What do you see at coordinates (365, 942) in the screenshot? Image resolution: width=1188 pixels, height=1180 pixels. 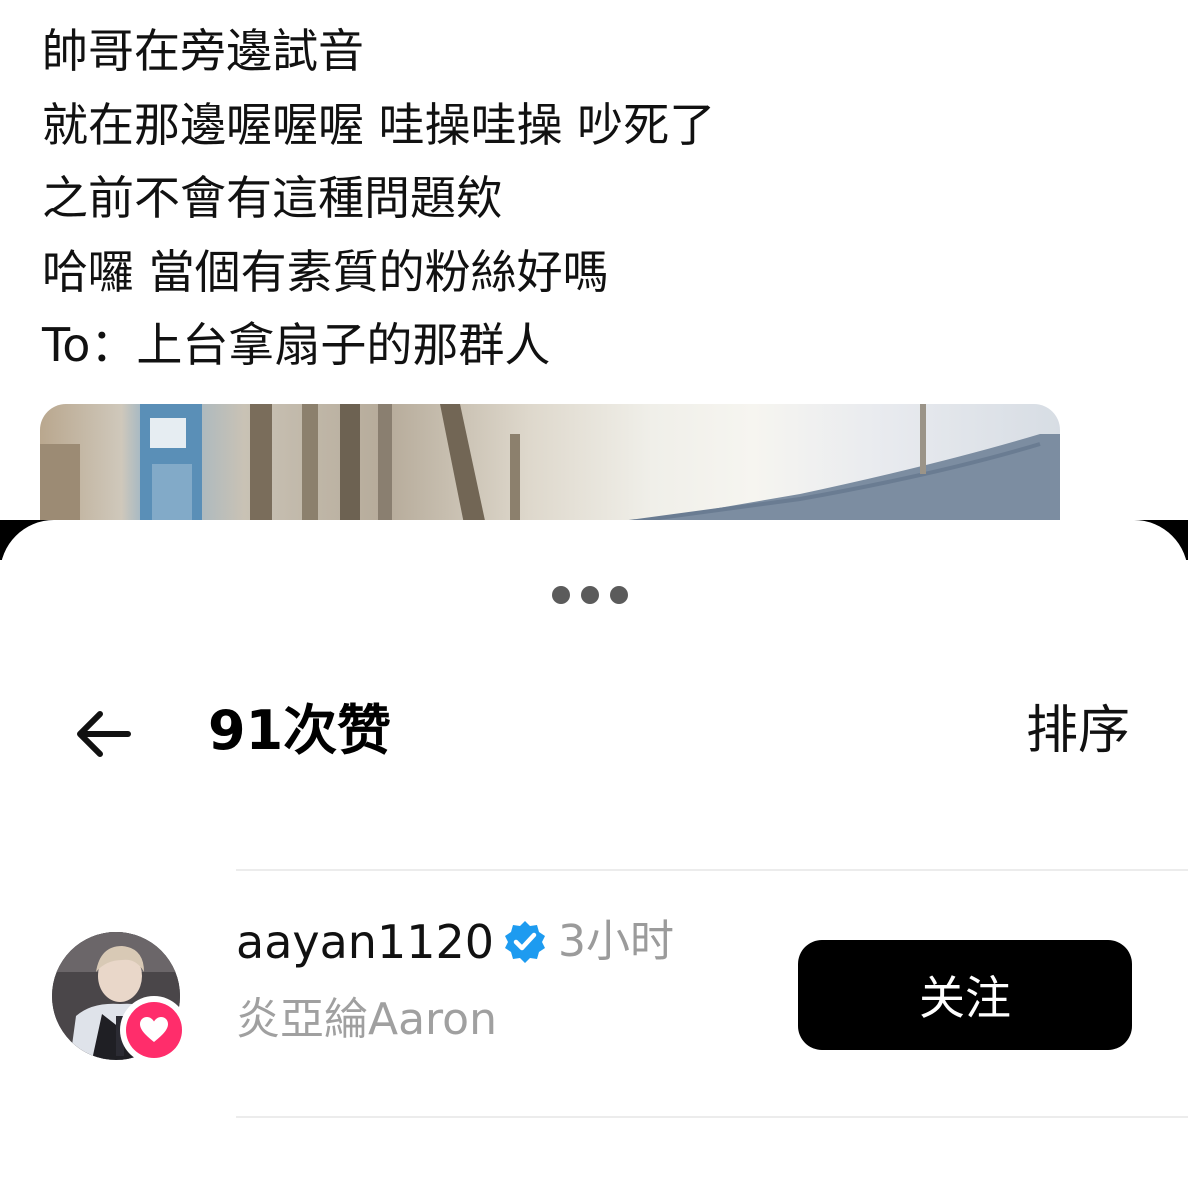 I see `username: aayan1120` at bounding box center [365, 942].